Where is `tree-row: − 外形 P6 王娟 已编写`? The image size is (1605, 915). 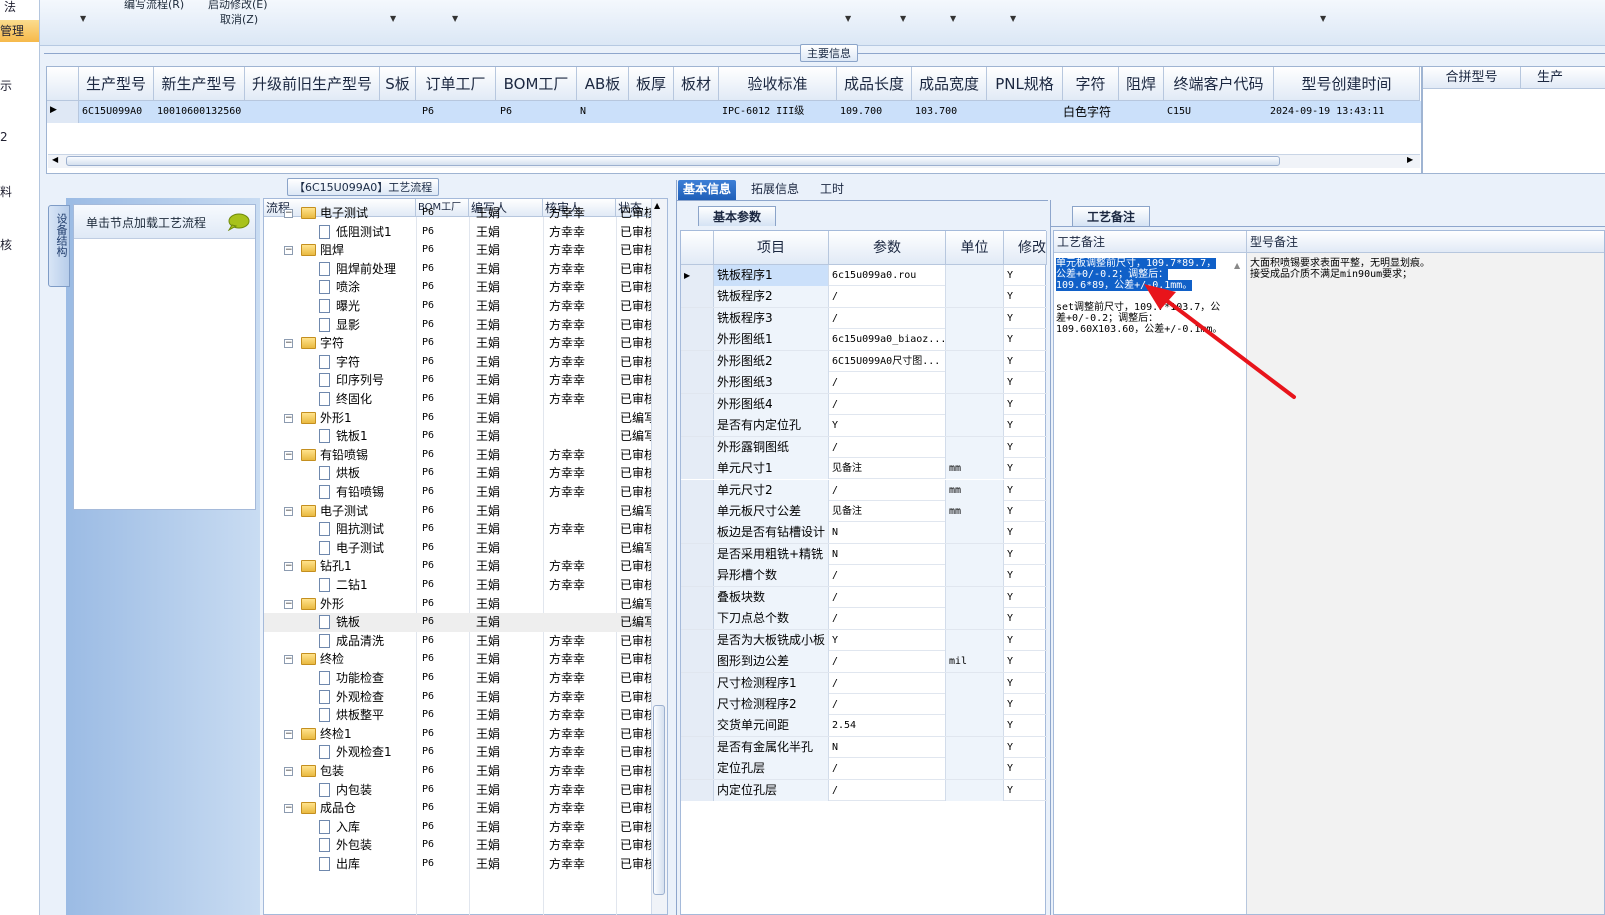 tree-row: − 外形 P6 王娟 已编写 is located at coordinates (459, 604).